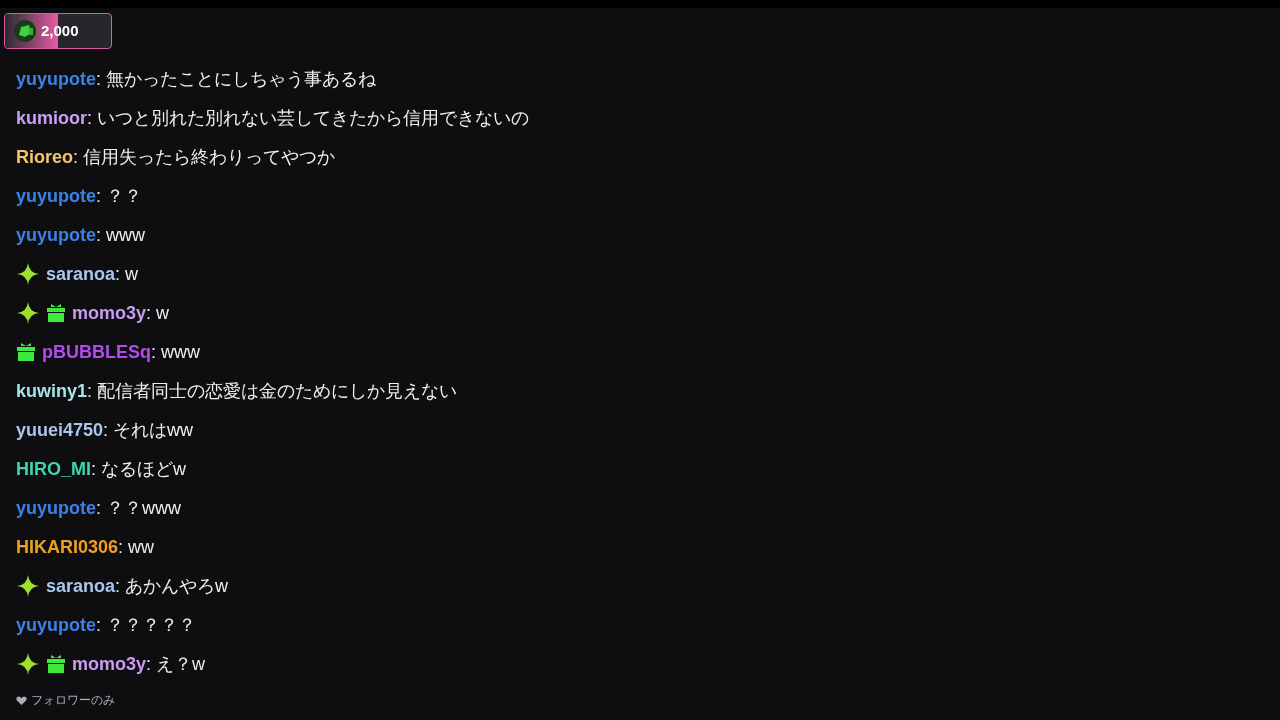 Image resolution: width=1280 pixels, height=720 pixels. I want to click on username: yuuei4750, so click(60, 430).